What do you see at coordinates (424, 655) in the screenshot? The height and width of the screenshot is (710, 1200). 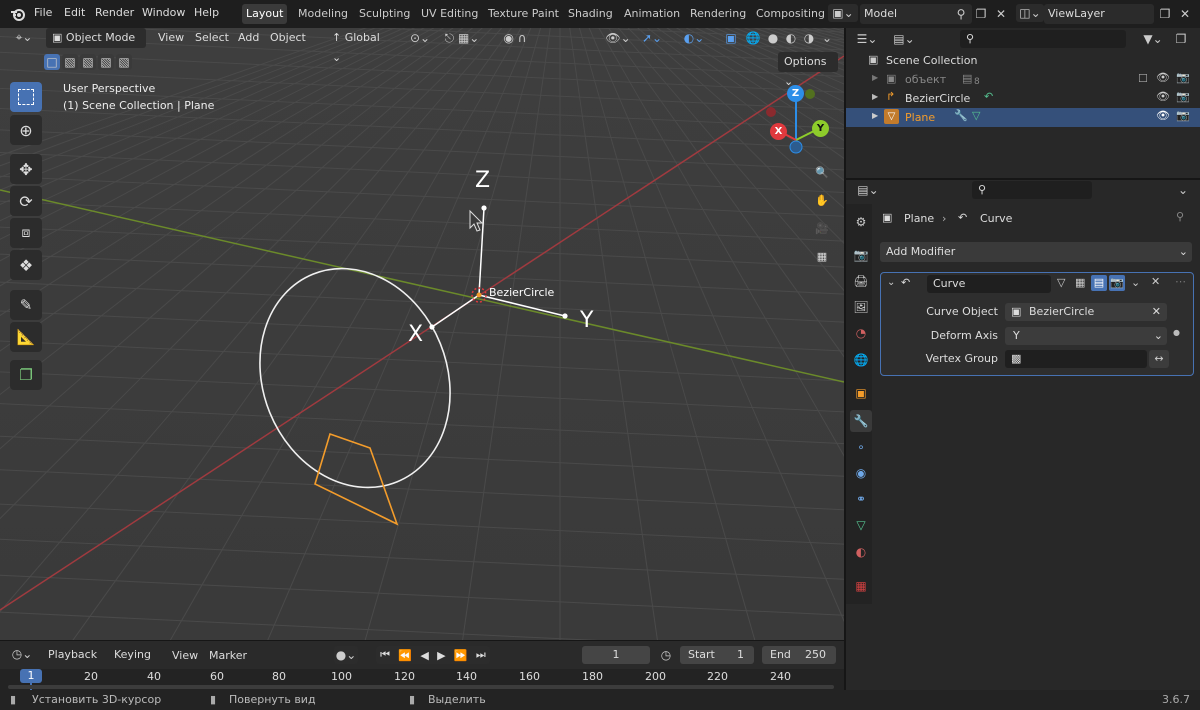 I see `play-reverse-icon: ◀` at bounding box center [424, 655].